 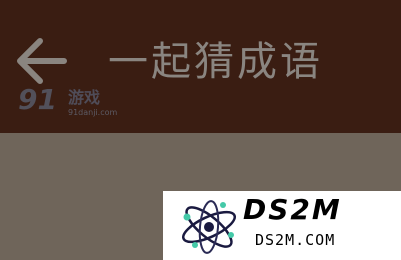 I want to click on watermark-91-brand: 游戏, so click(x=84, y=97).